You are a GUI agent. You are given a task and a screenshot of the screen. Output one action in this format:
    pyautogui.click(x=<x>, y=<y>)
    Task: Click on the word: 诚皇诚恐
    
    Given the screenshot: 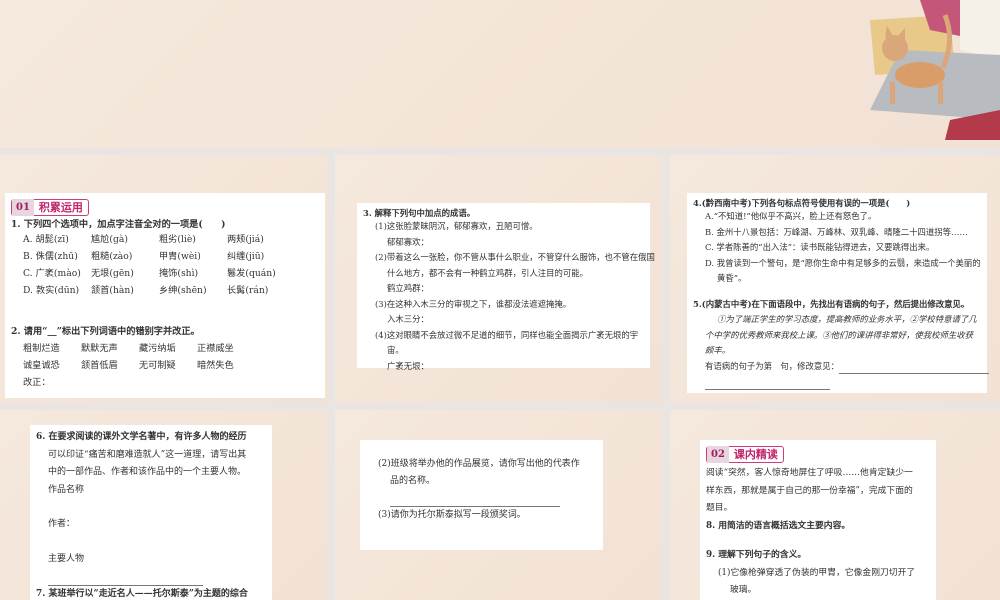 What is the action you would take?
    pyautogui.click(x=41, y=365)
    